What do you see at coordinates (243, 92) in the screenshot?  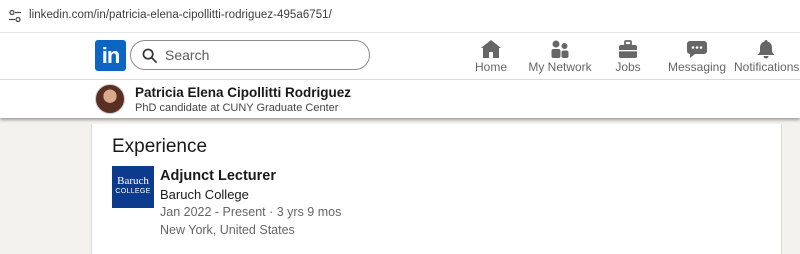 I see `profile-name: Patricia Elena Cipollitti Rodriguez` at bounding box center [243, 92].